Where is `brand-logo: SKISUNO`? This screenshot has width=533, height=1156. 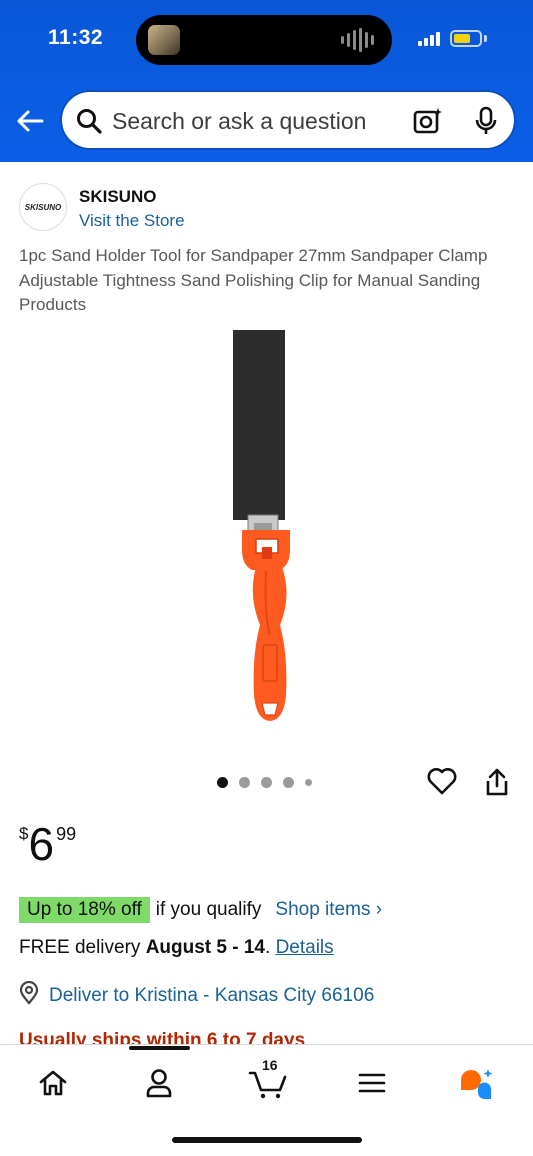 brand-logo: SKISUNO is located at coordinates (43, 207).